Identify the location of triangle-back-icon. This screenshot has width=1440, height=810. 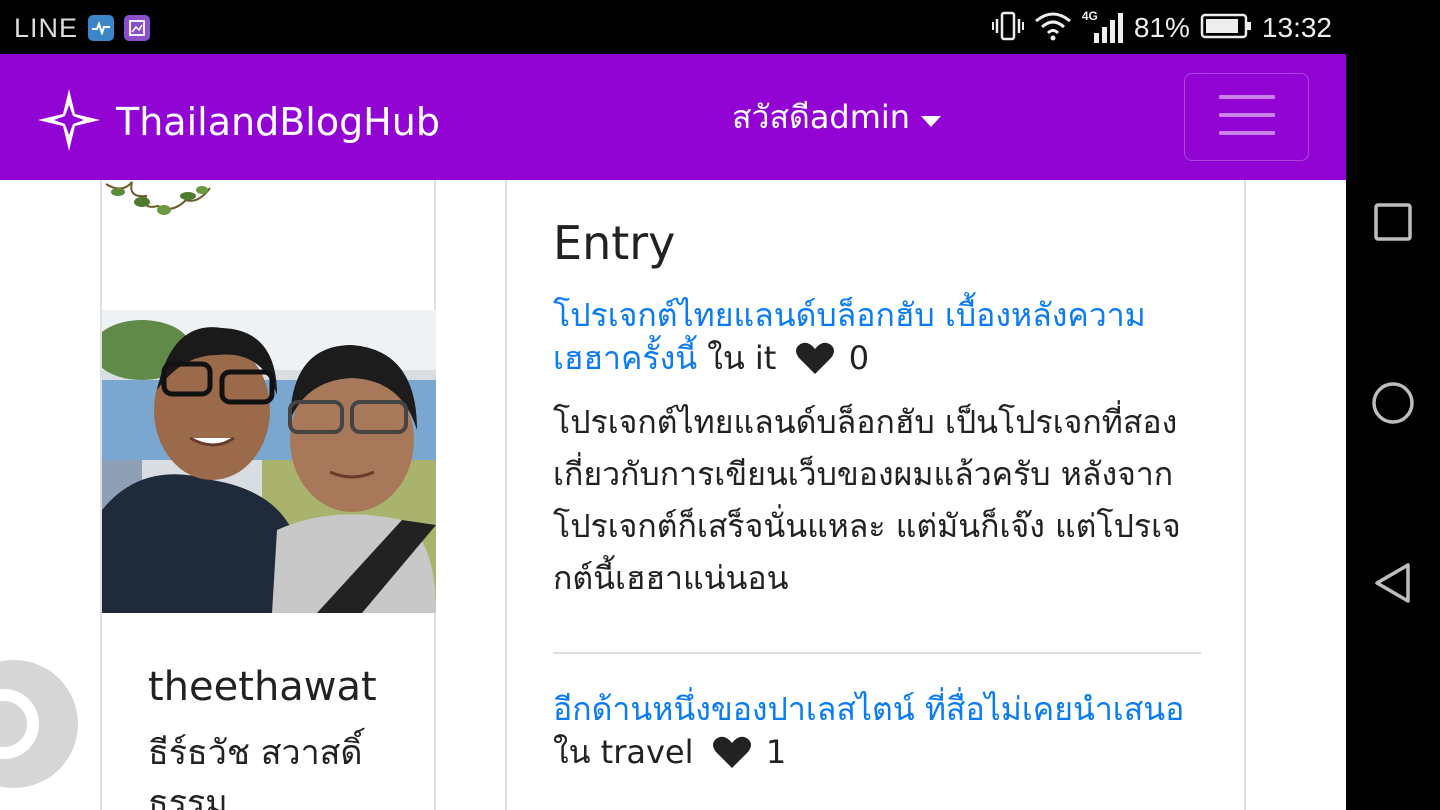
(1393, 585).